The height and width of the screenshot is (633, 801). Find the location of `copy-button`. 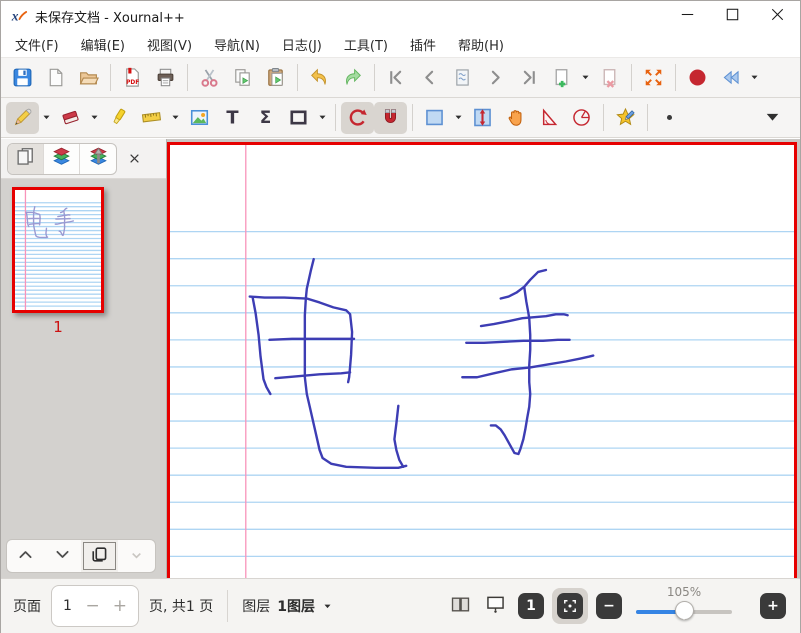

copy-button is located at coordinates (242, 78).